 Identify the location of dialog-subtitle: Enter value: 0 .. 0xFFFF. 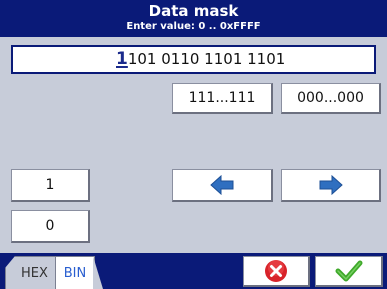
(193, 26).